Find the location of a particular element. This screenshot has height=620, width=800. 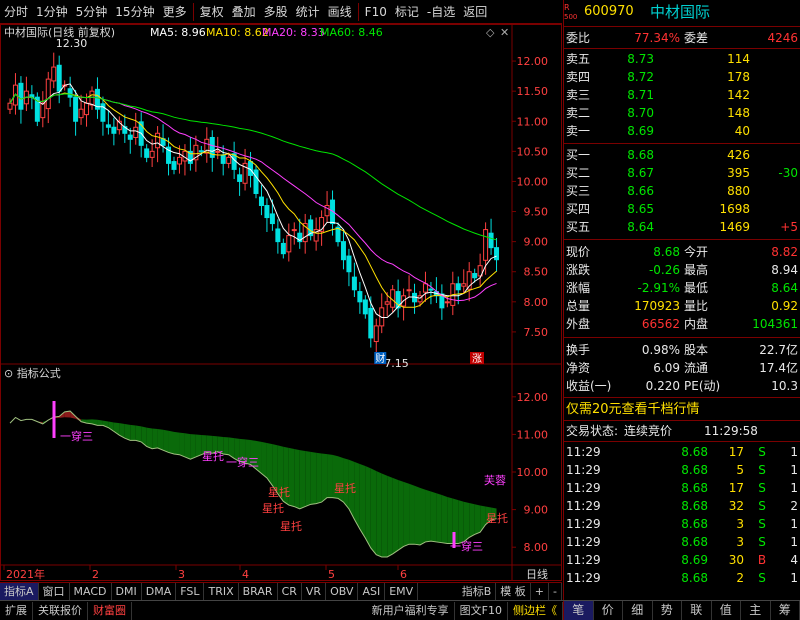

quote-label: 总量 is located at coordinates (578, 306).